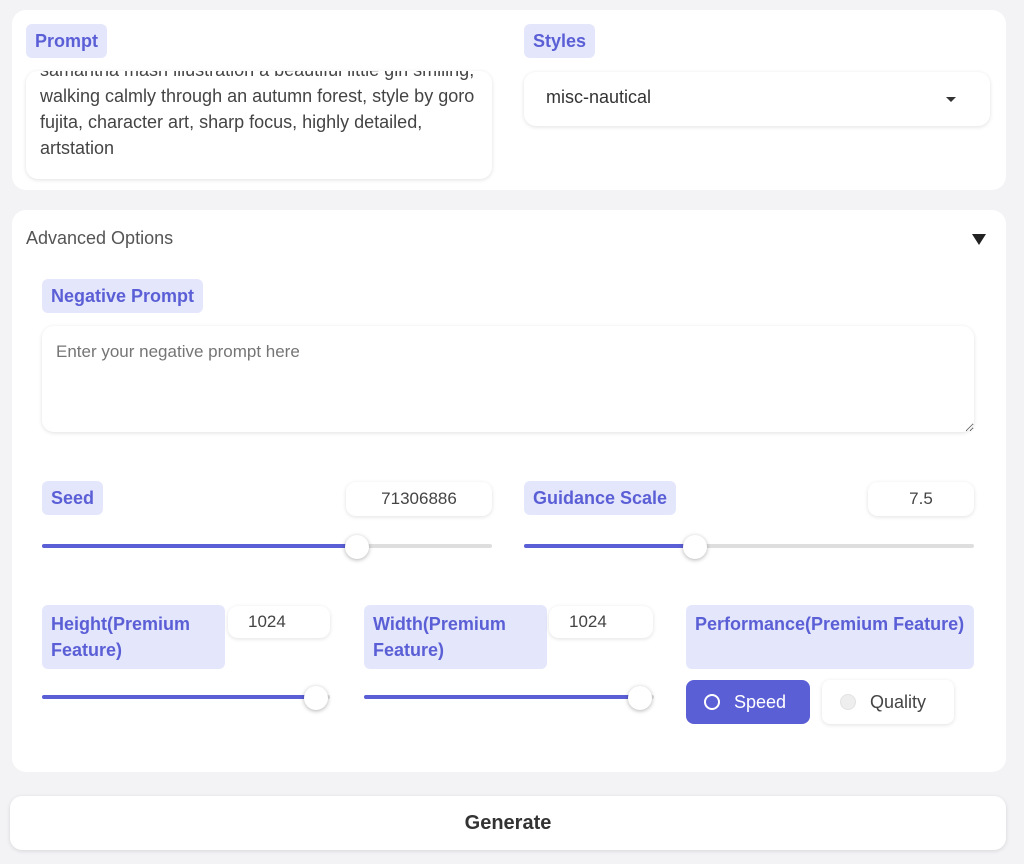  I want to click on advanced-options-title: Advanced Options, so click(100, 238).